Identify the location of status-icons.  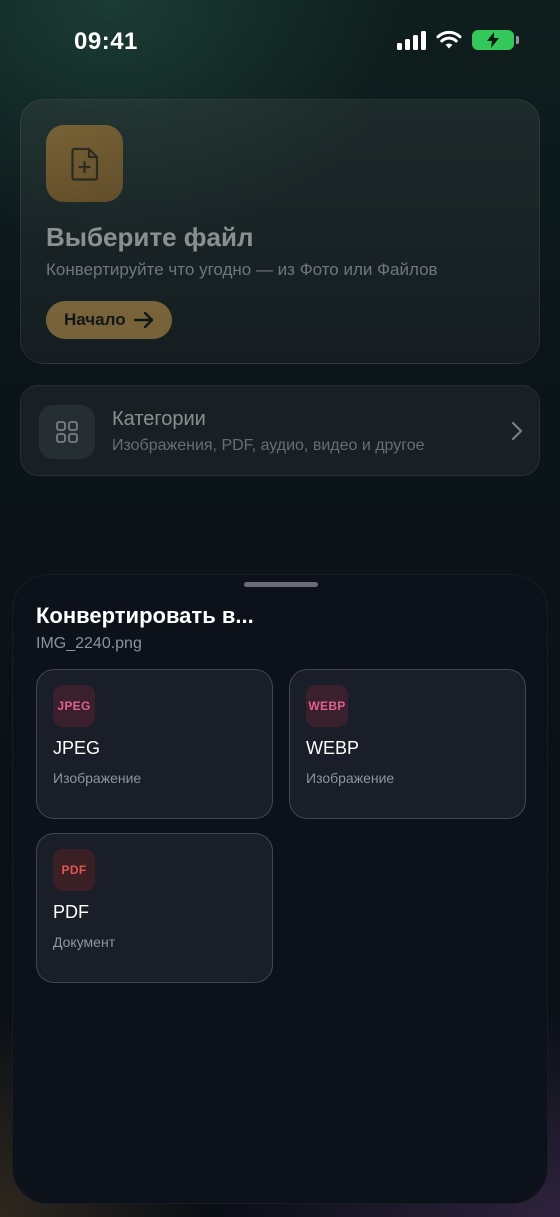
(458, 40).